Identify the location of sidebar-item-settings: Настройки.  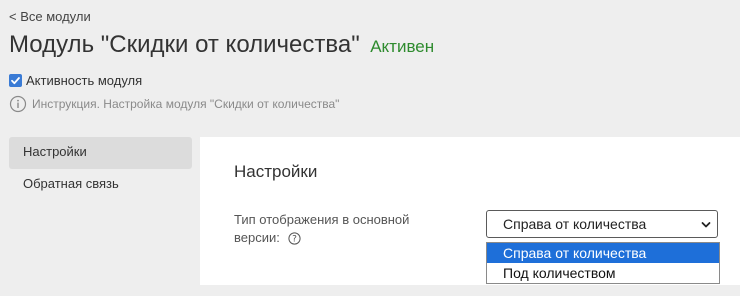
(100, 153).